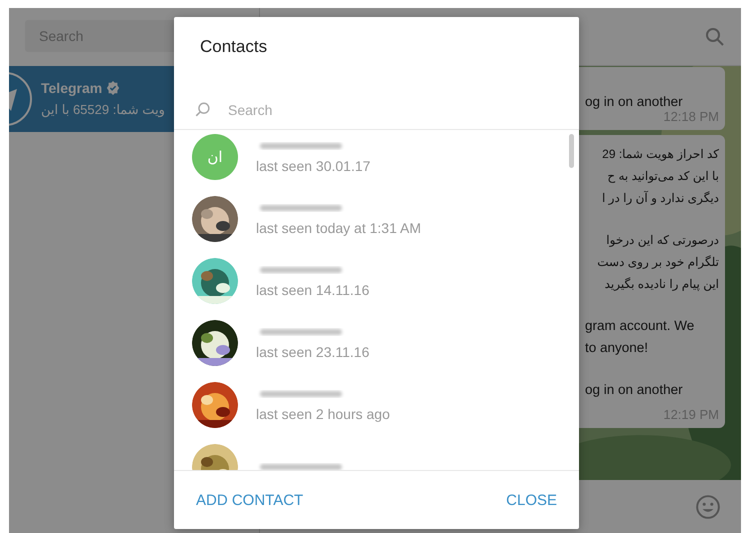 This screenshot has width=743, height=533. What do you see at coordinates (531, 500) in the screenshot?
I see `dialog-button: CLOSE` at bounding box center [531, 500].